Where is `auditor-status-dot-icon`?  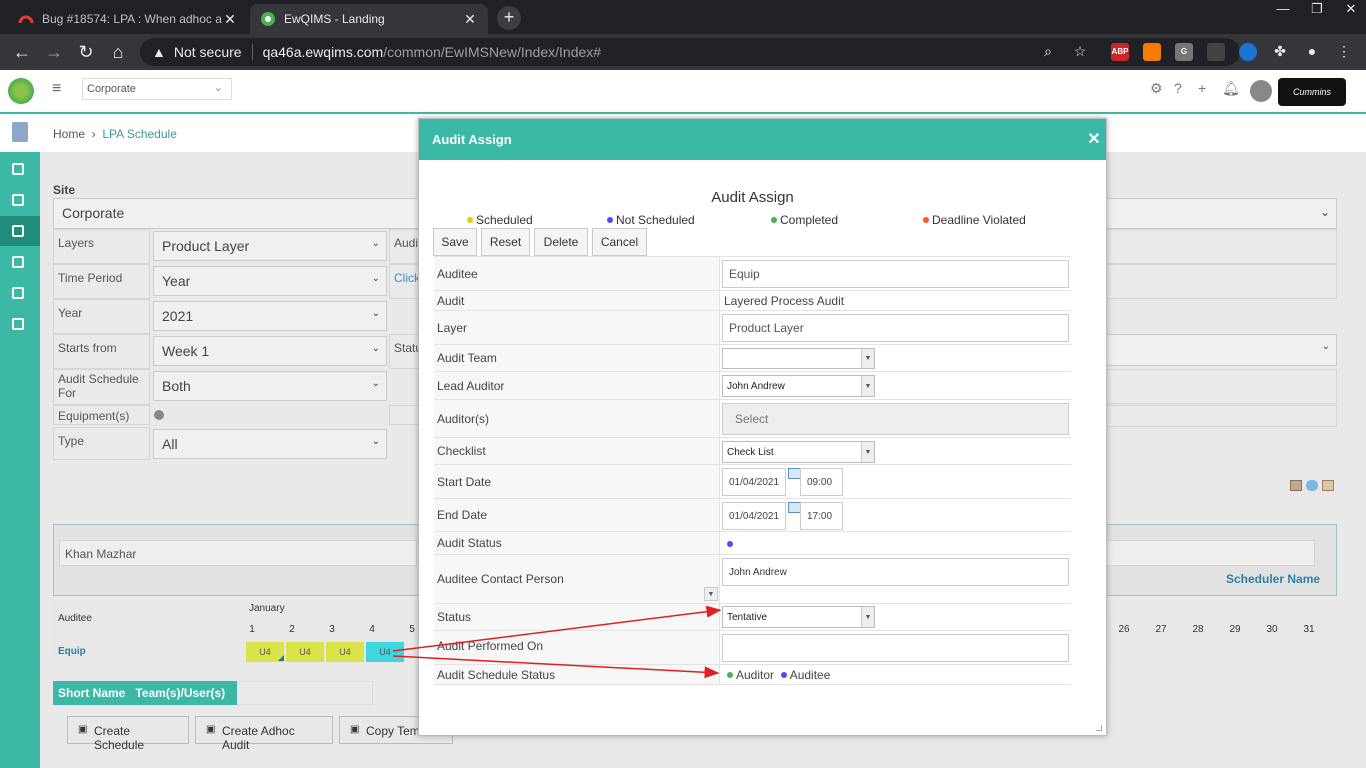 auditor-status-dot-icon is located at coordinates (730, 675).